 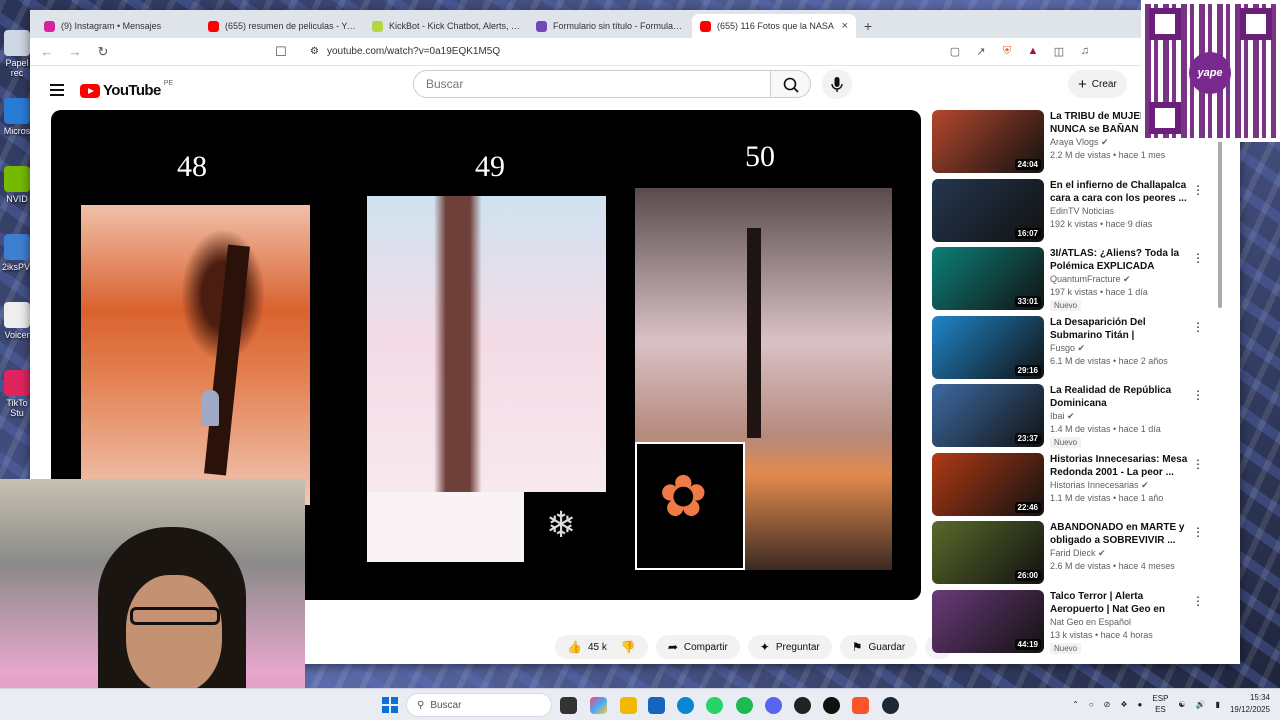 I want to click on url-field: ⚙ youtube.com/watch?v=0a19EQK1M5Q, so click(x=600, y=51).